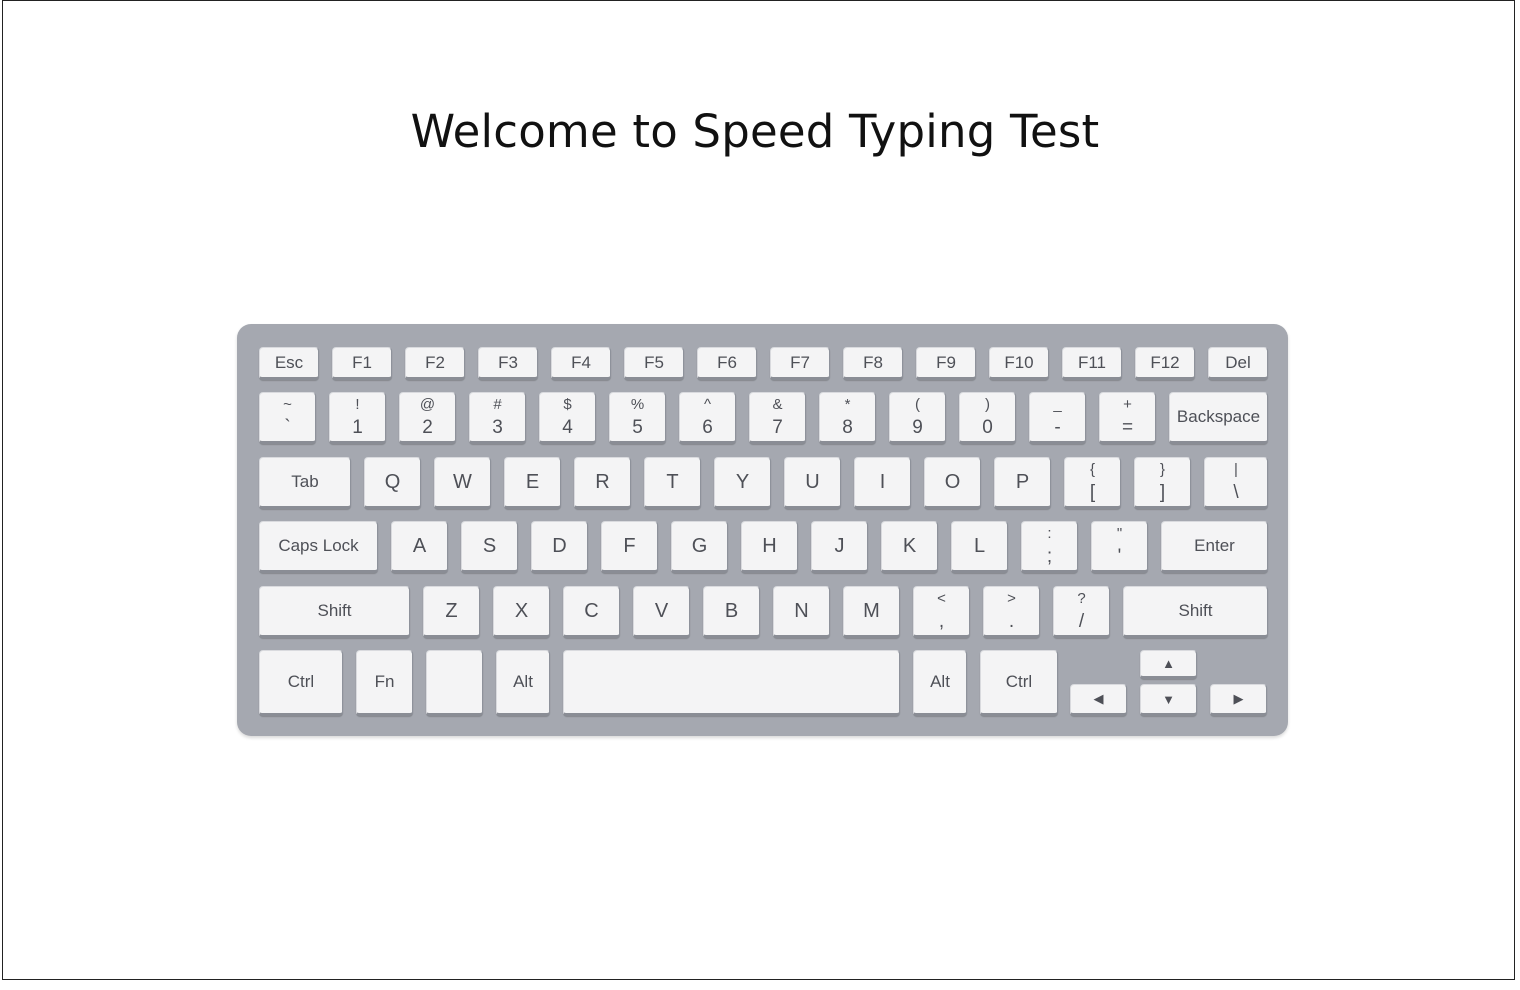 The width and height of the screenshot is (1520, 990). Describe the element at coordinates (1236, 469) in the screenshot. I see `key-shift-symbol: |` at that location.